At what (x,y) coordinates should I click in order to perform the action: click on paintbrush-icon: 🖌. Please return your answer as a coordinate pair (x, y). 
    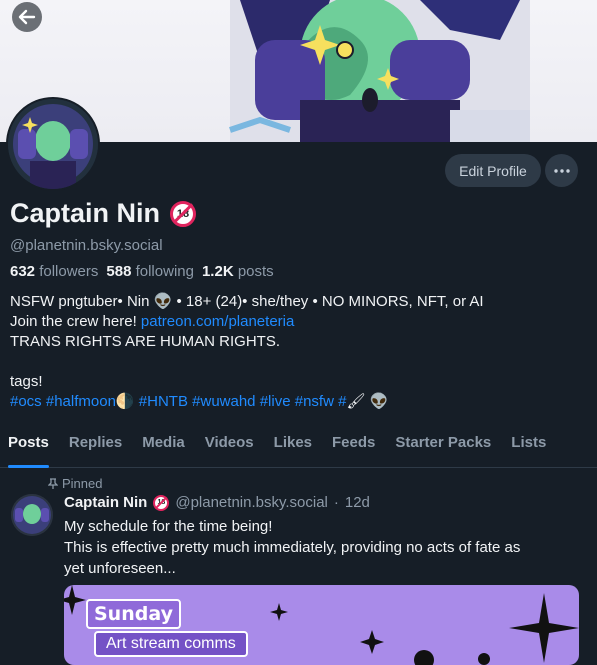
    Looking at the image, I should click on (356, 401).